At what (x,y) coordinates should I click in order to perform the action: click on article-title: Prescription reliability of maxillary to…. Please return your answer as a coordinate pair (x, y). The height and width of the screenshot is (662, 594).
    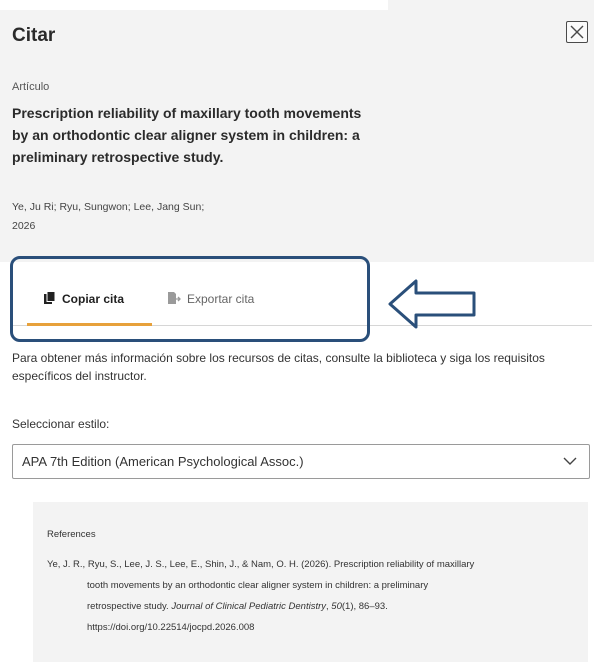
    Looking at the image, I should click on (187, 135).